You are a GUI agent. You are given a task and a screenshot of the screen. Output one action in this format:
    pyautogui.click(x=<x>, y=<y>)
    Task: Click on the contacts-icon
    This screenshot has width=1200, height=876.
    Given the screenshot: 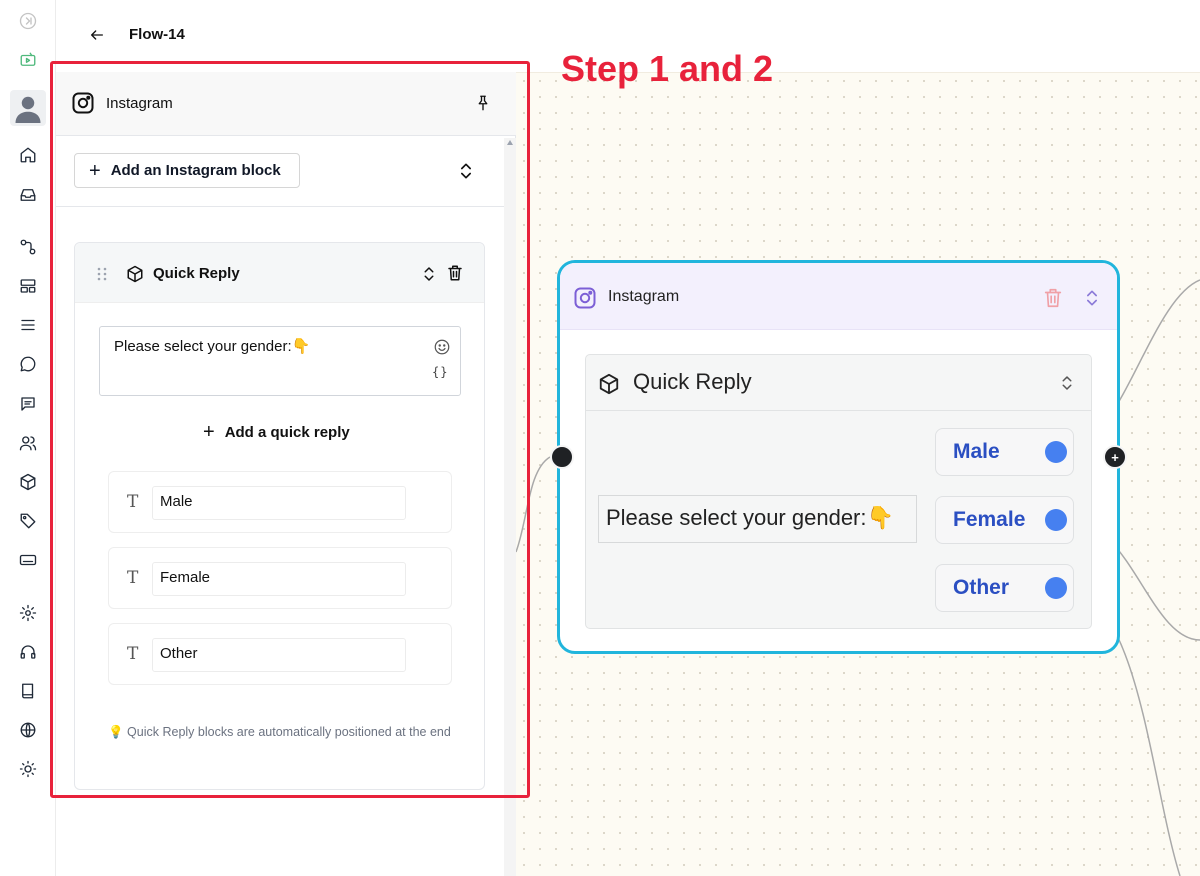 What is the action you would take?
    pyautogui.click(x=28, y=443)
    